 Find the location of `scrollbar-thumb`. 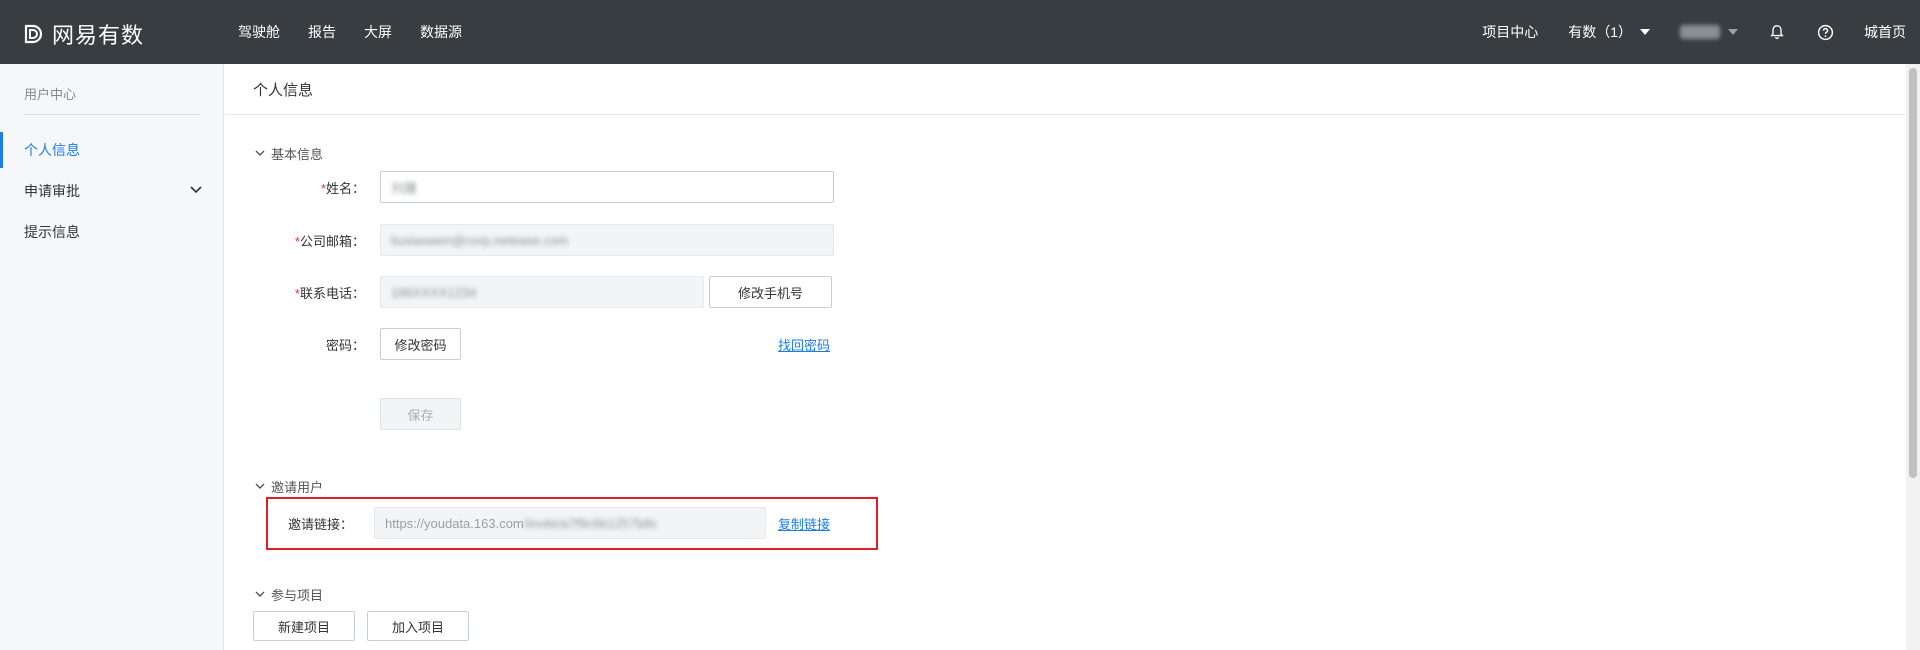

scrollbar-thumb is located at coordinates (1913, 273).